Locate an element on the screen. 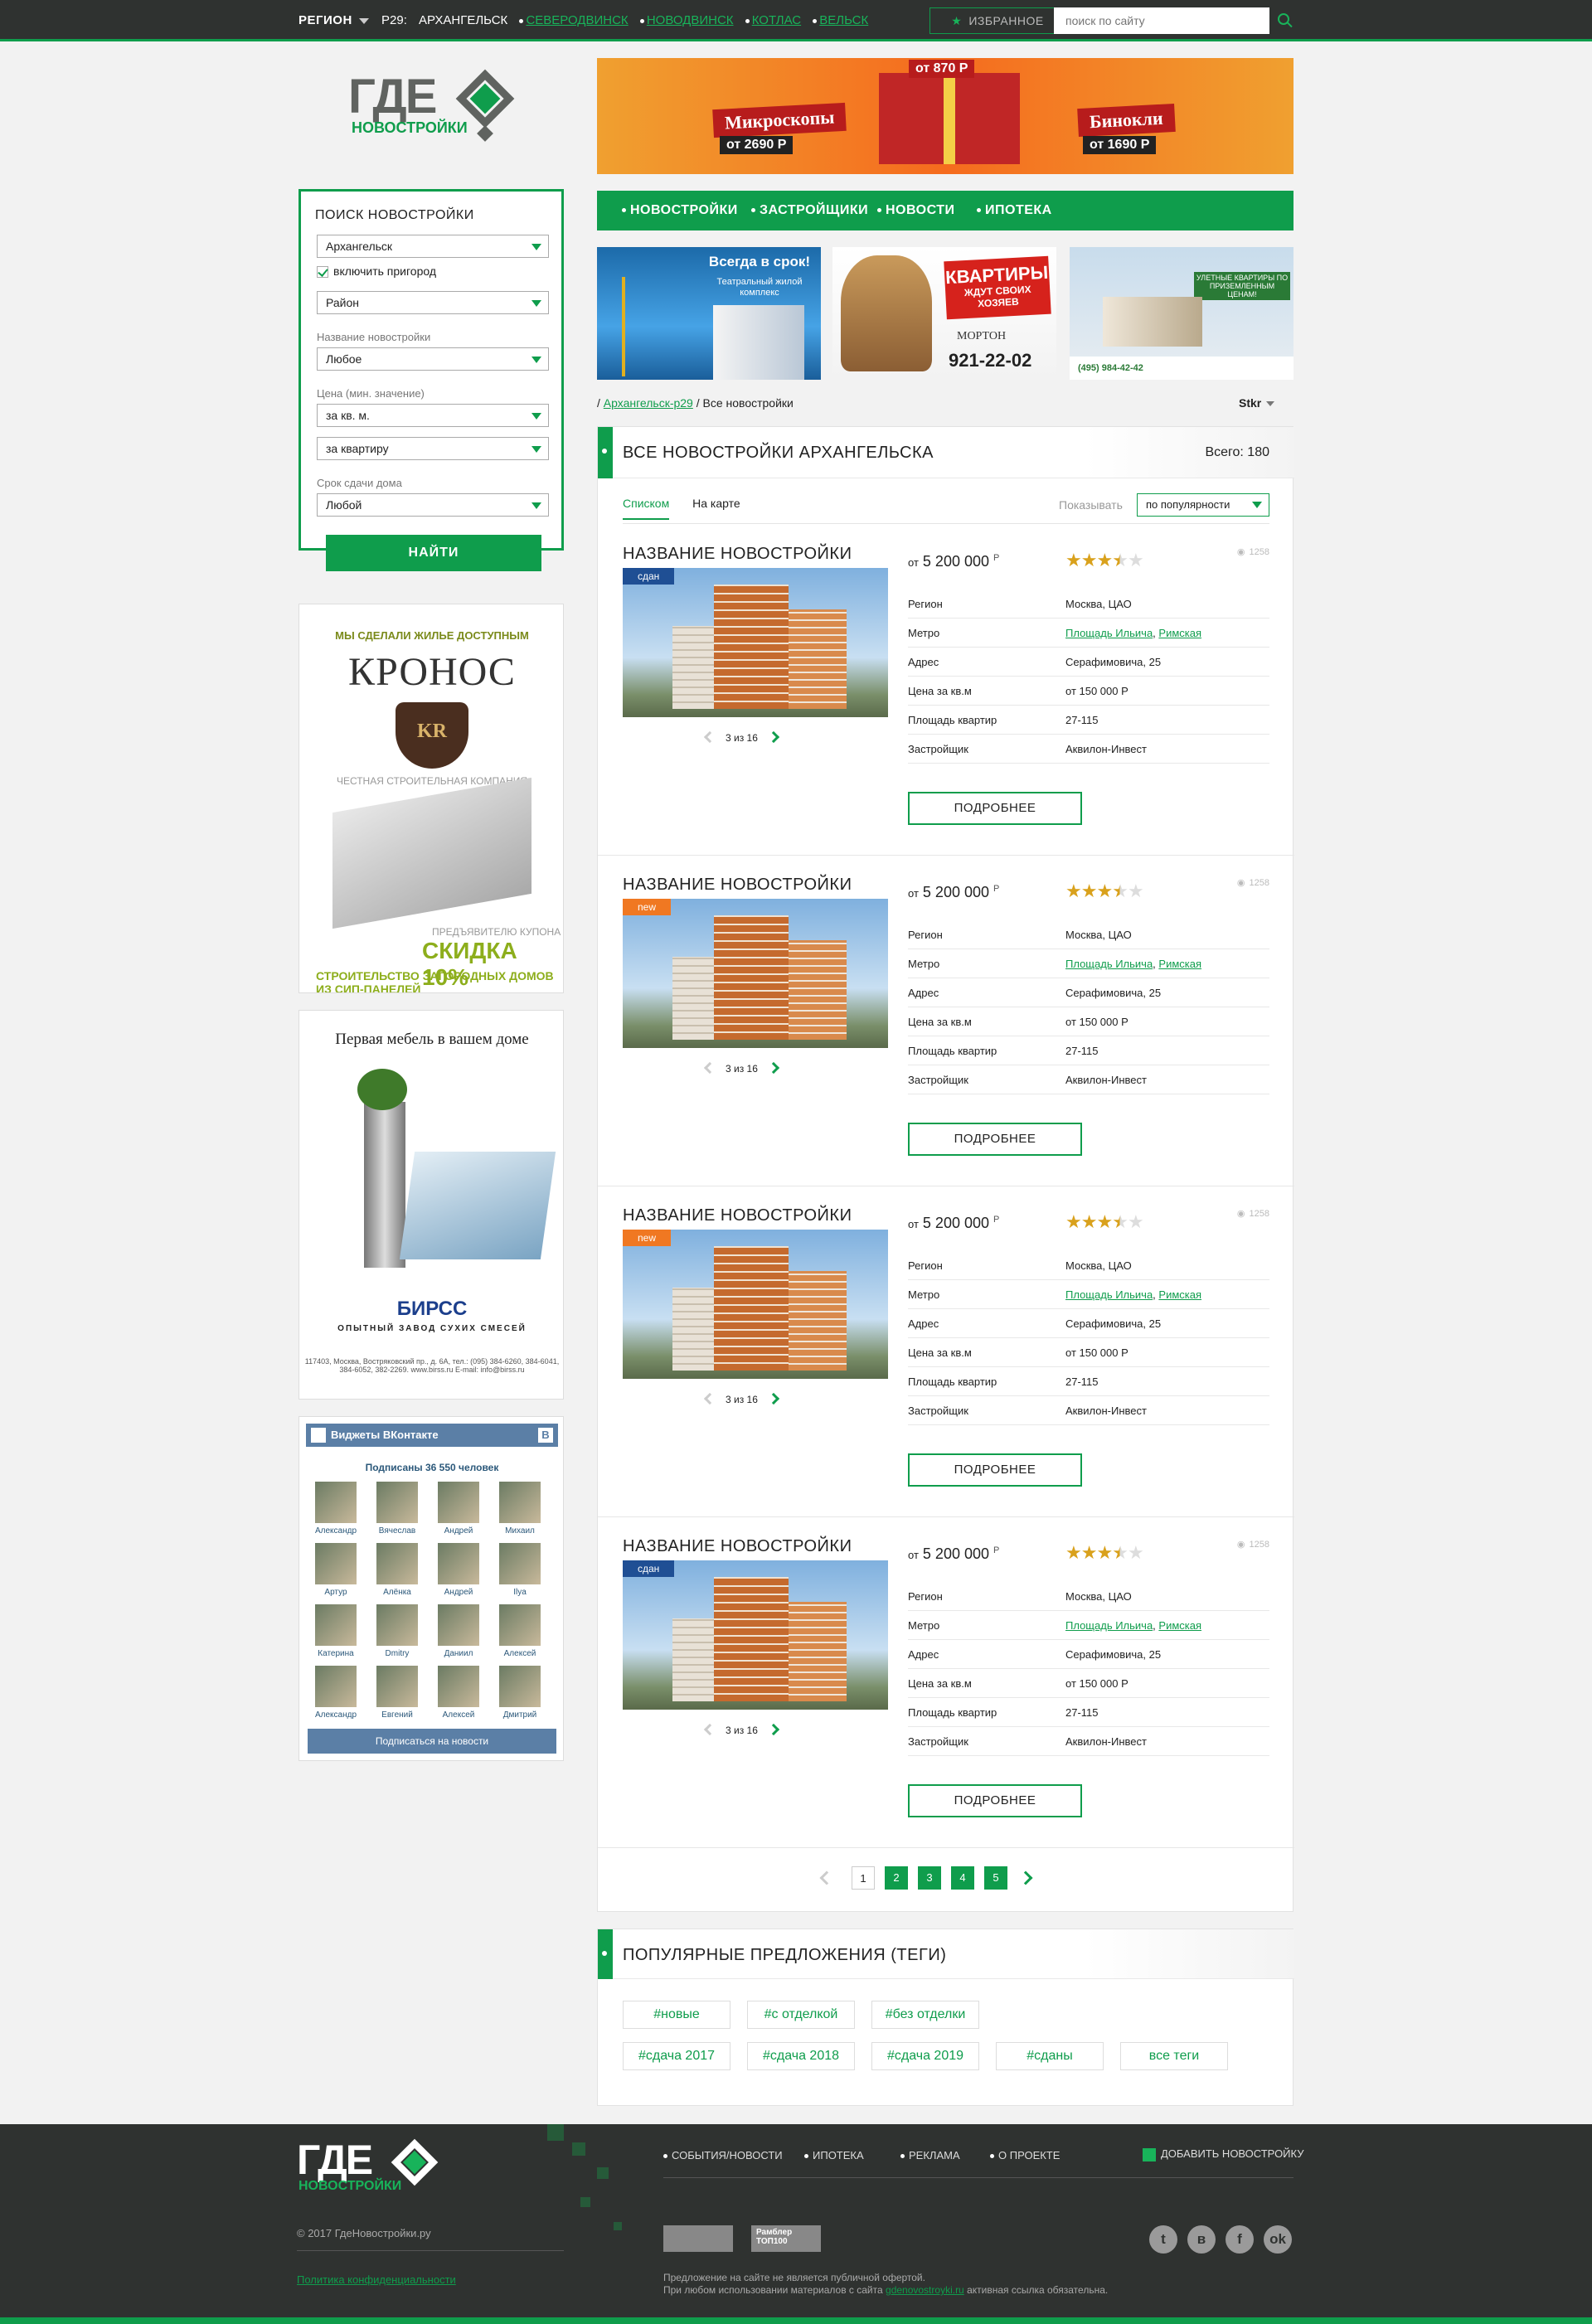 The width and height of the screenshot is (1592, 2324). vk-member: Dmitry is located at coordinates (397, 1631).